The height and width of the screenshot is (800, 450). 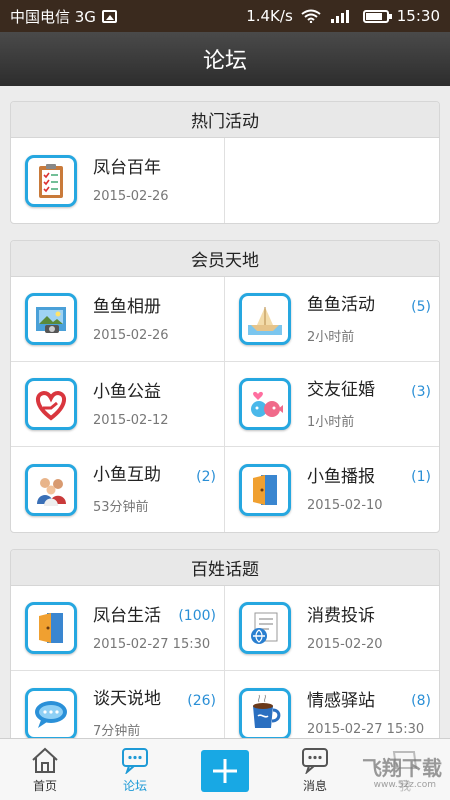 I want to click on board-date: 2015-02-20, so click(x=345, y=644).